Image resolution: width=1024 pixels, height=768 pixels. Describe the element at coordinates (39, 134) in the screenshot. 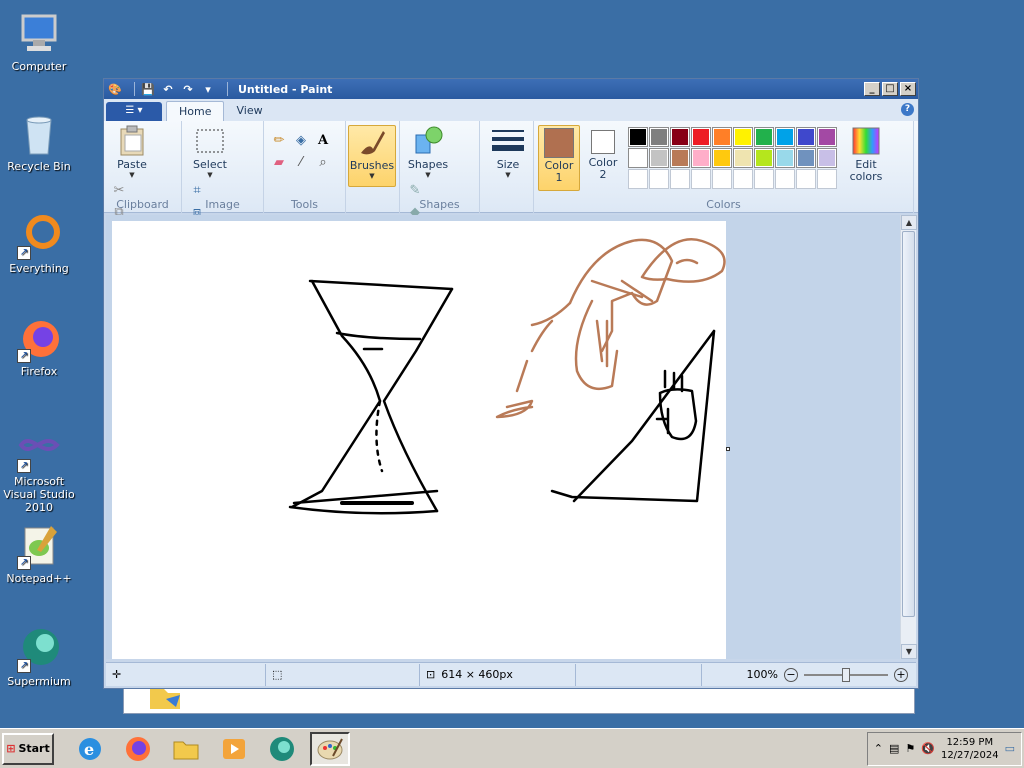

I see `recycle-bin-icon` at that location.